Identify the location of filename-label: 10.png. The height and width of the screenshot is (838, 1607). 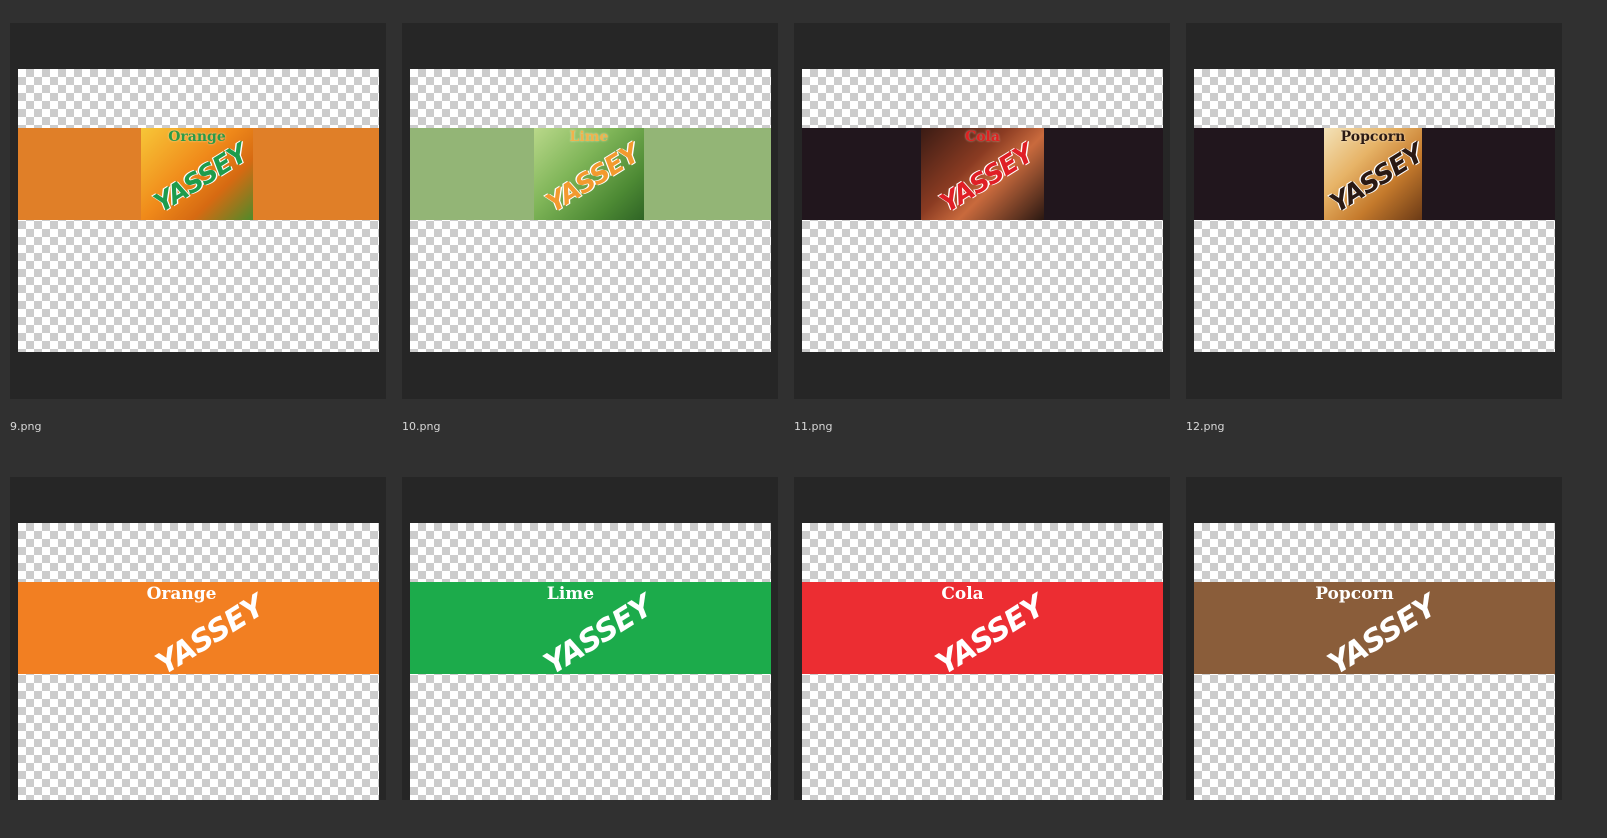
(421, 426).